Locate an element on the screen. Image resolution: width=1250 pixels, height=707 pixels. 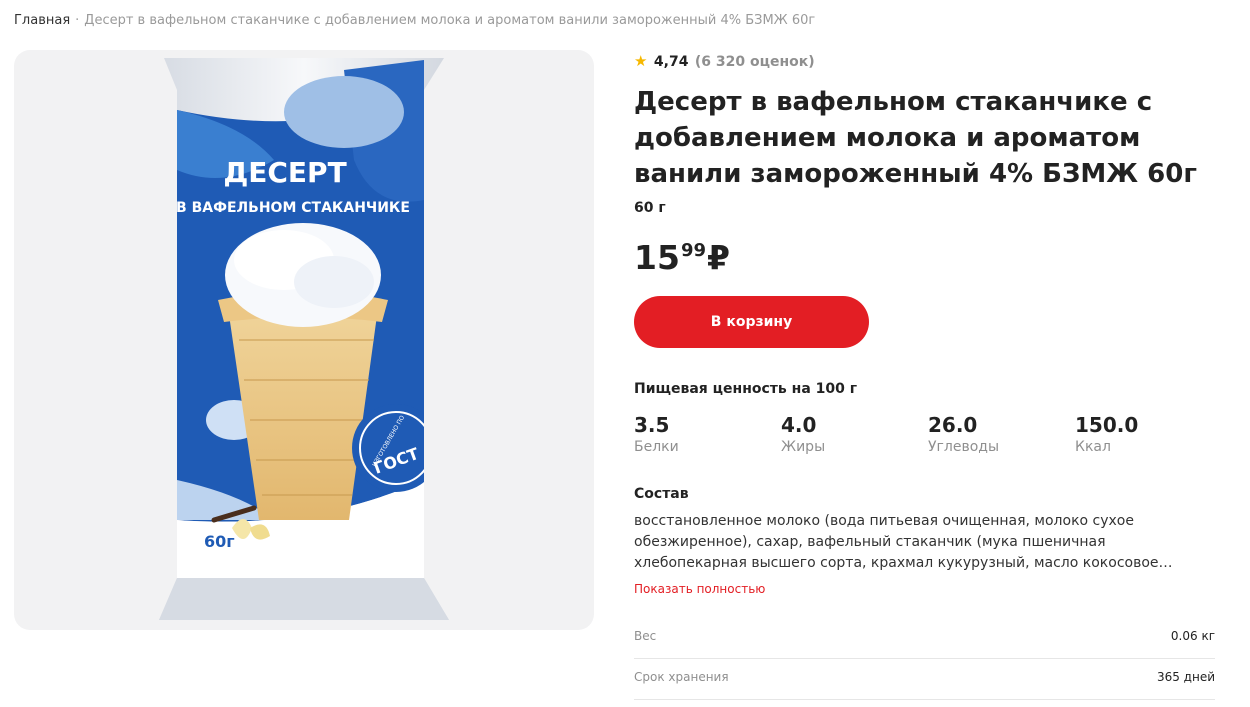
nutrition-label: Белки is located at coordinates (656, 447).